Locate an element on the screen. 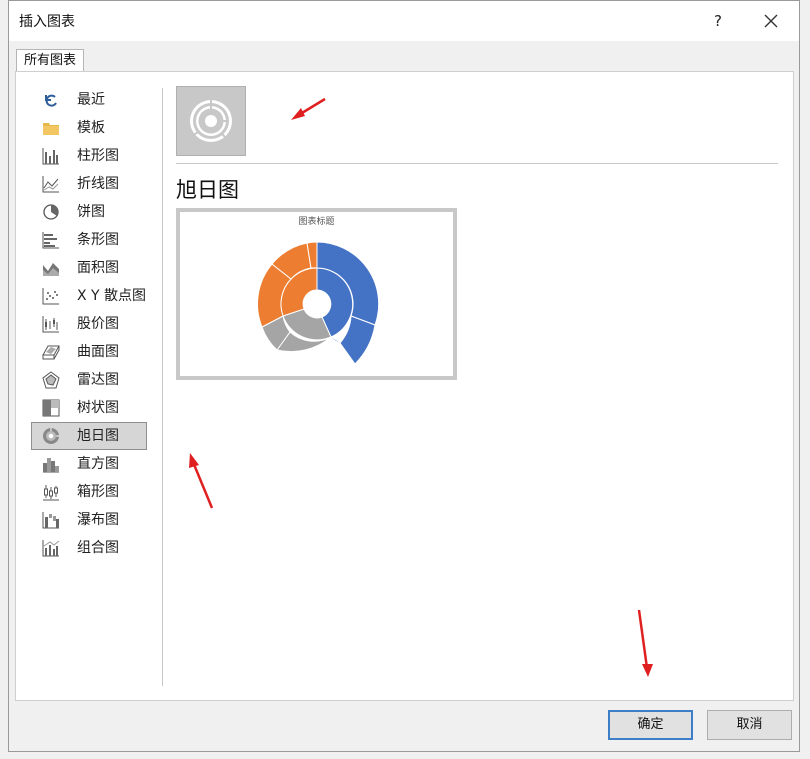 The height and width of the screenshot is (759, 810). sidebar-item-line: 折线图 is located at coordinates (89, 184).